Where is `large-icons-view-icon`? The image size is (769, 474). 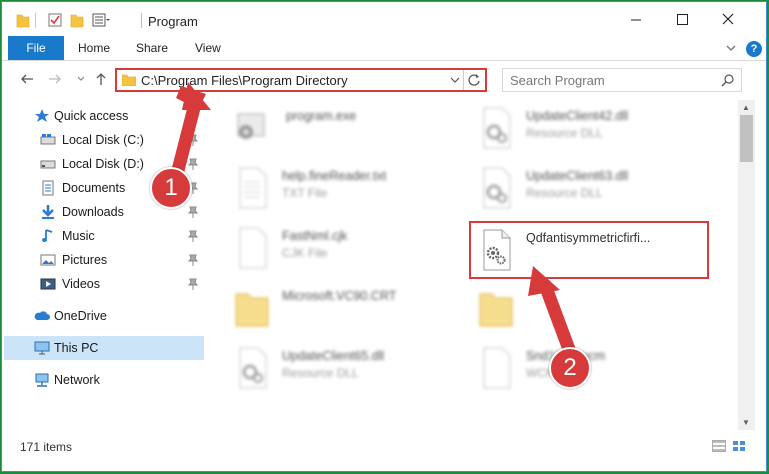
large-icons-view-icon is located at coordinates (739, 446).